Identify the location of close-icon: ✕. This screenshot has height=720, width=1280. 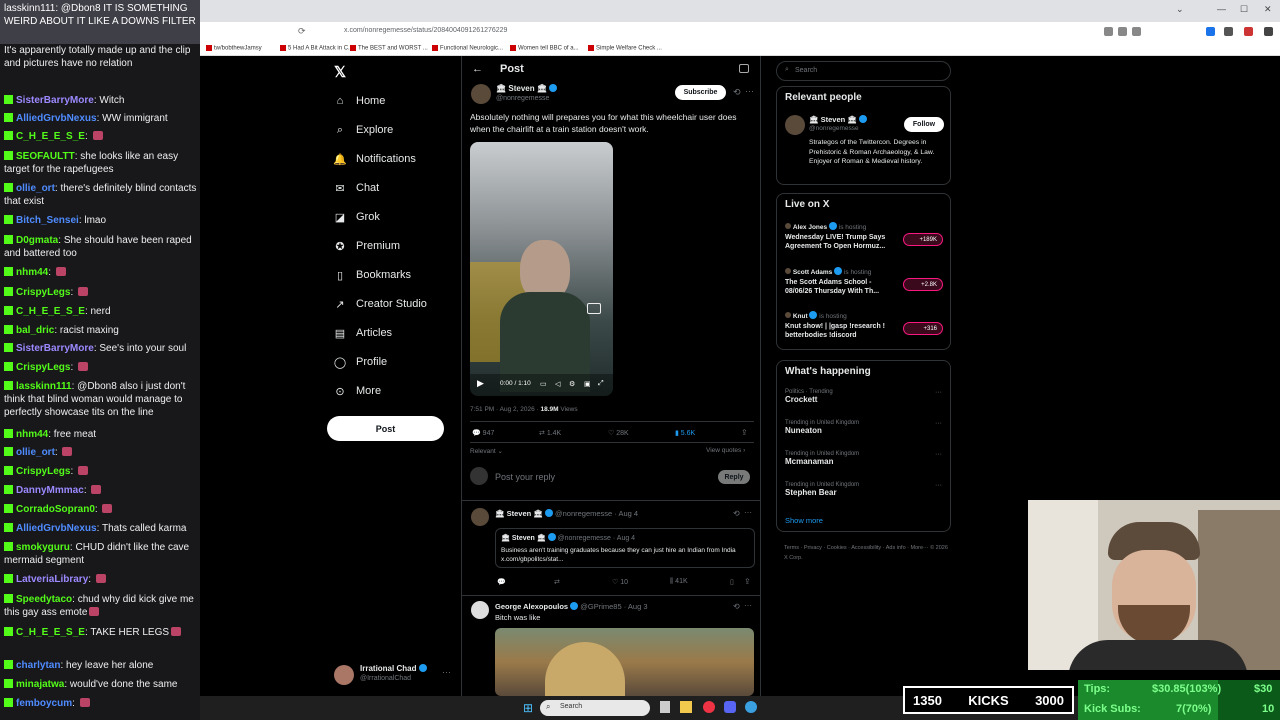
(1268, 9).